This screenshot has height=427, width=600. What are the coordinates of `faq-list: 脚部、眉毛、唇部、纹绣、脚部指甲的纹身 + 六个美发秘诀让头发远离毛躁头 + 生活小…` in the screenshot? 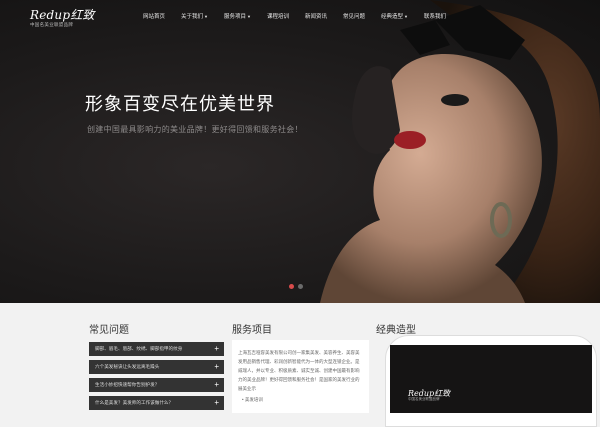 It's located at (156, 378).